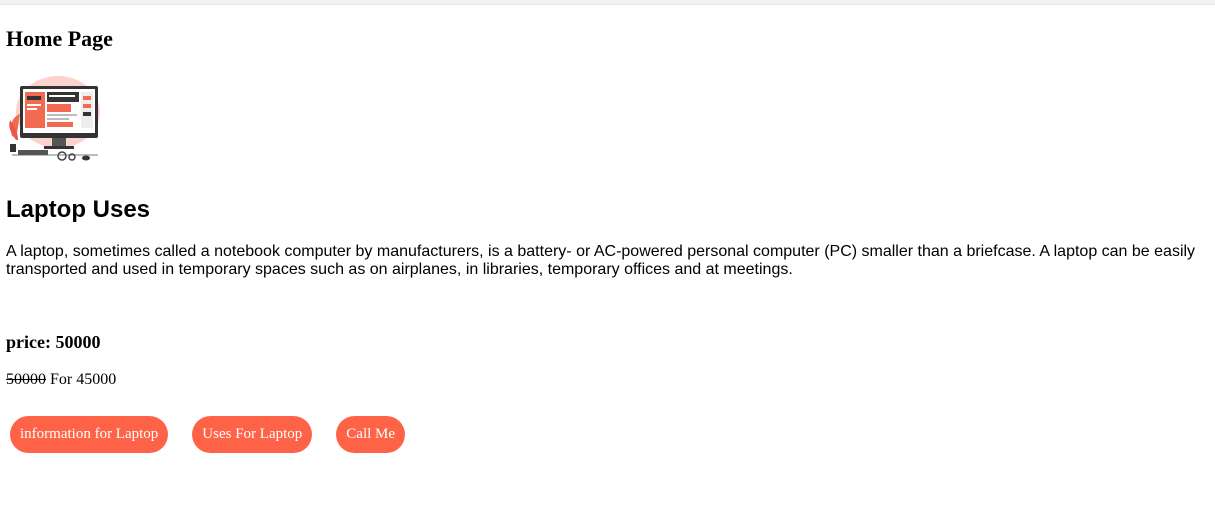 This screenshot has width=1215, height=524. What do you see at coordinates (78, 209) in the screenshot?
I see `section-heading: Laptop Uses` at bounding box center [78, 209].